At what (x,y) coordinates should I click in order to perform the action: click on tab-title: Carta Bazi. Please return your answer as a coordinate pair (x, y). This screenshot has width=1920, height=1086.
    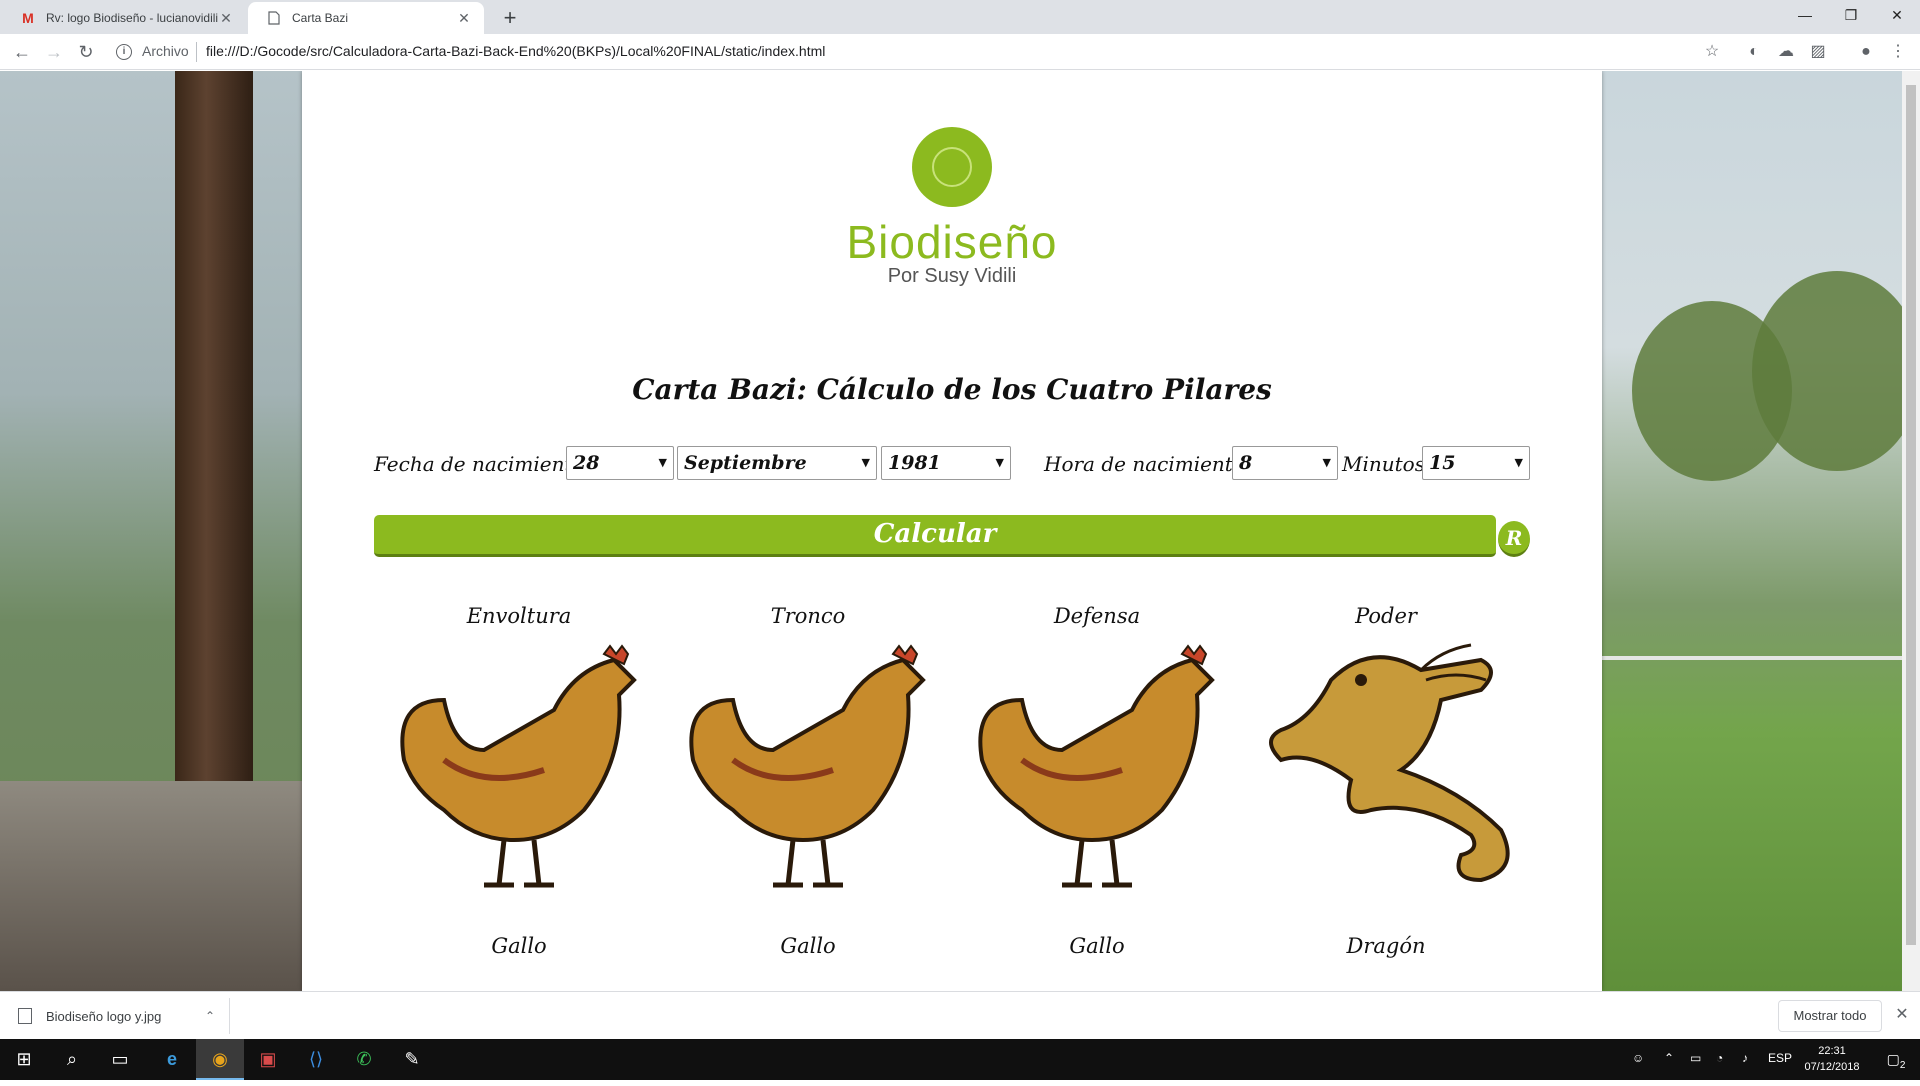
    Looking at the image, I should click on (320, 18).